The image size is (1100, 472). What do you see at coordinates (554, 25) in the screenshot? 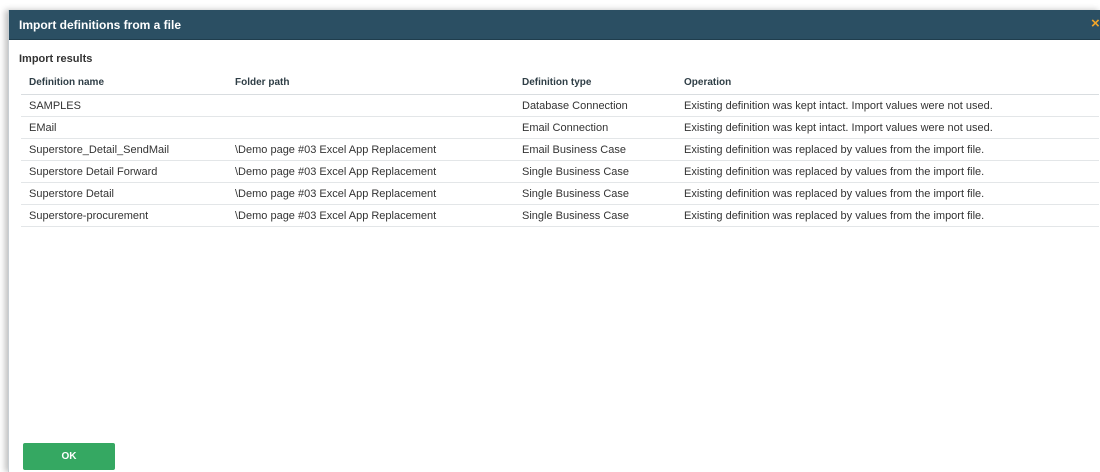
I see `dialog-titlebar: Import definitions from a file ×` at bounding box center [554, 25].